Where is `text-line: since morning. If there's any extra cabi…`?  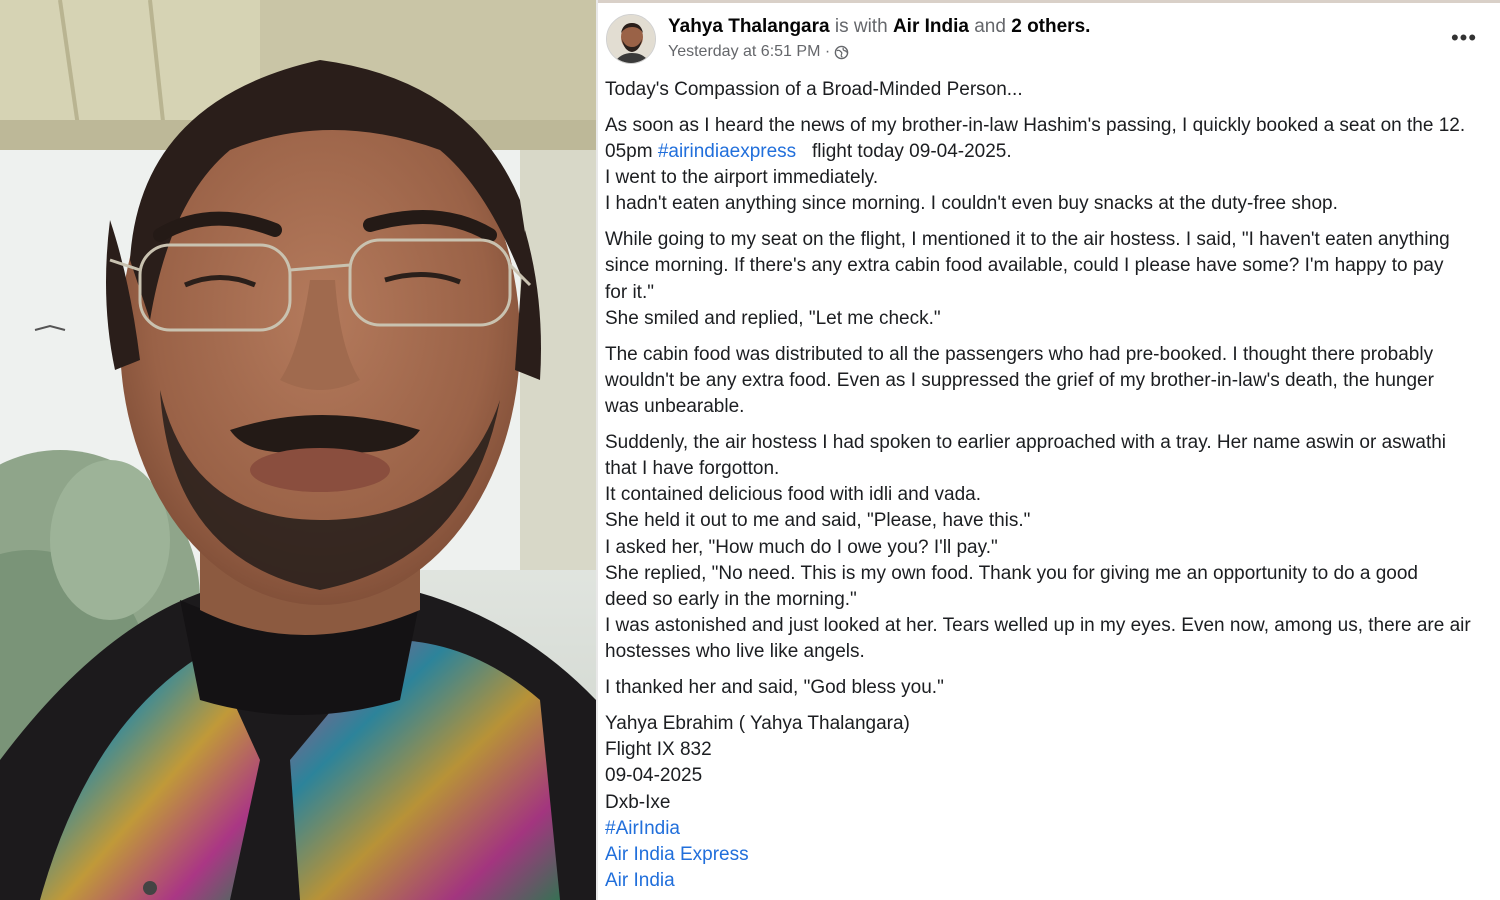 text-line: since morning. If there's any extra cabi… is located at coordinates (1024, 266).